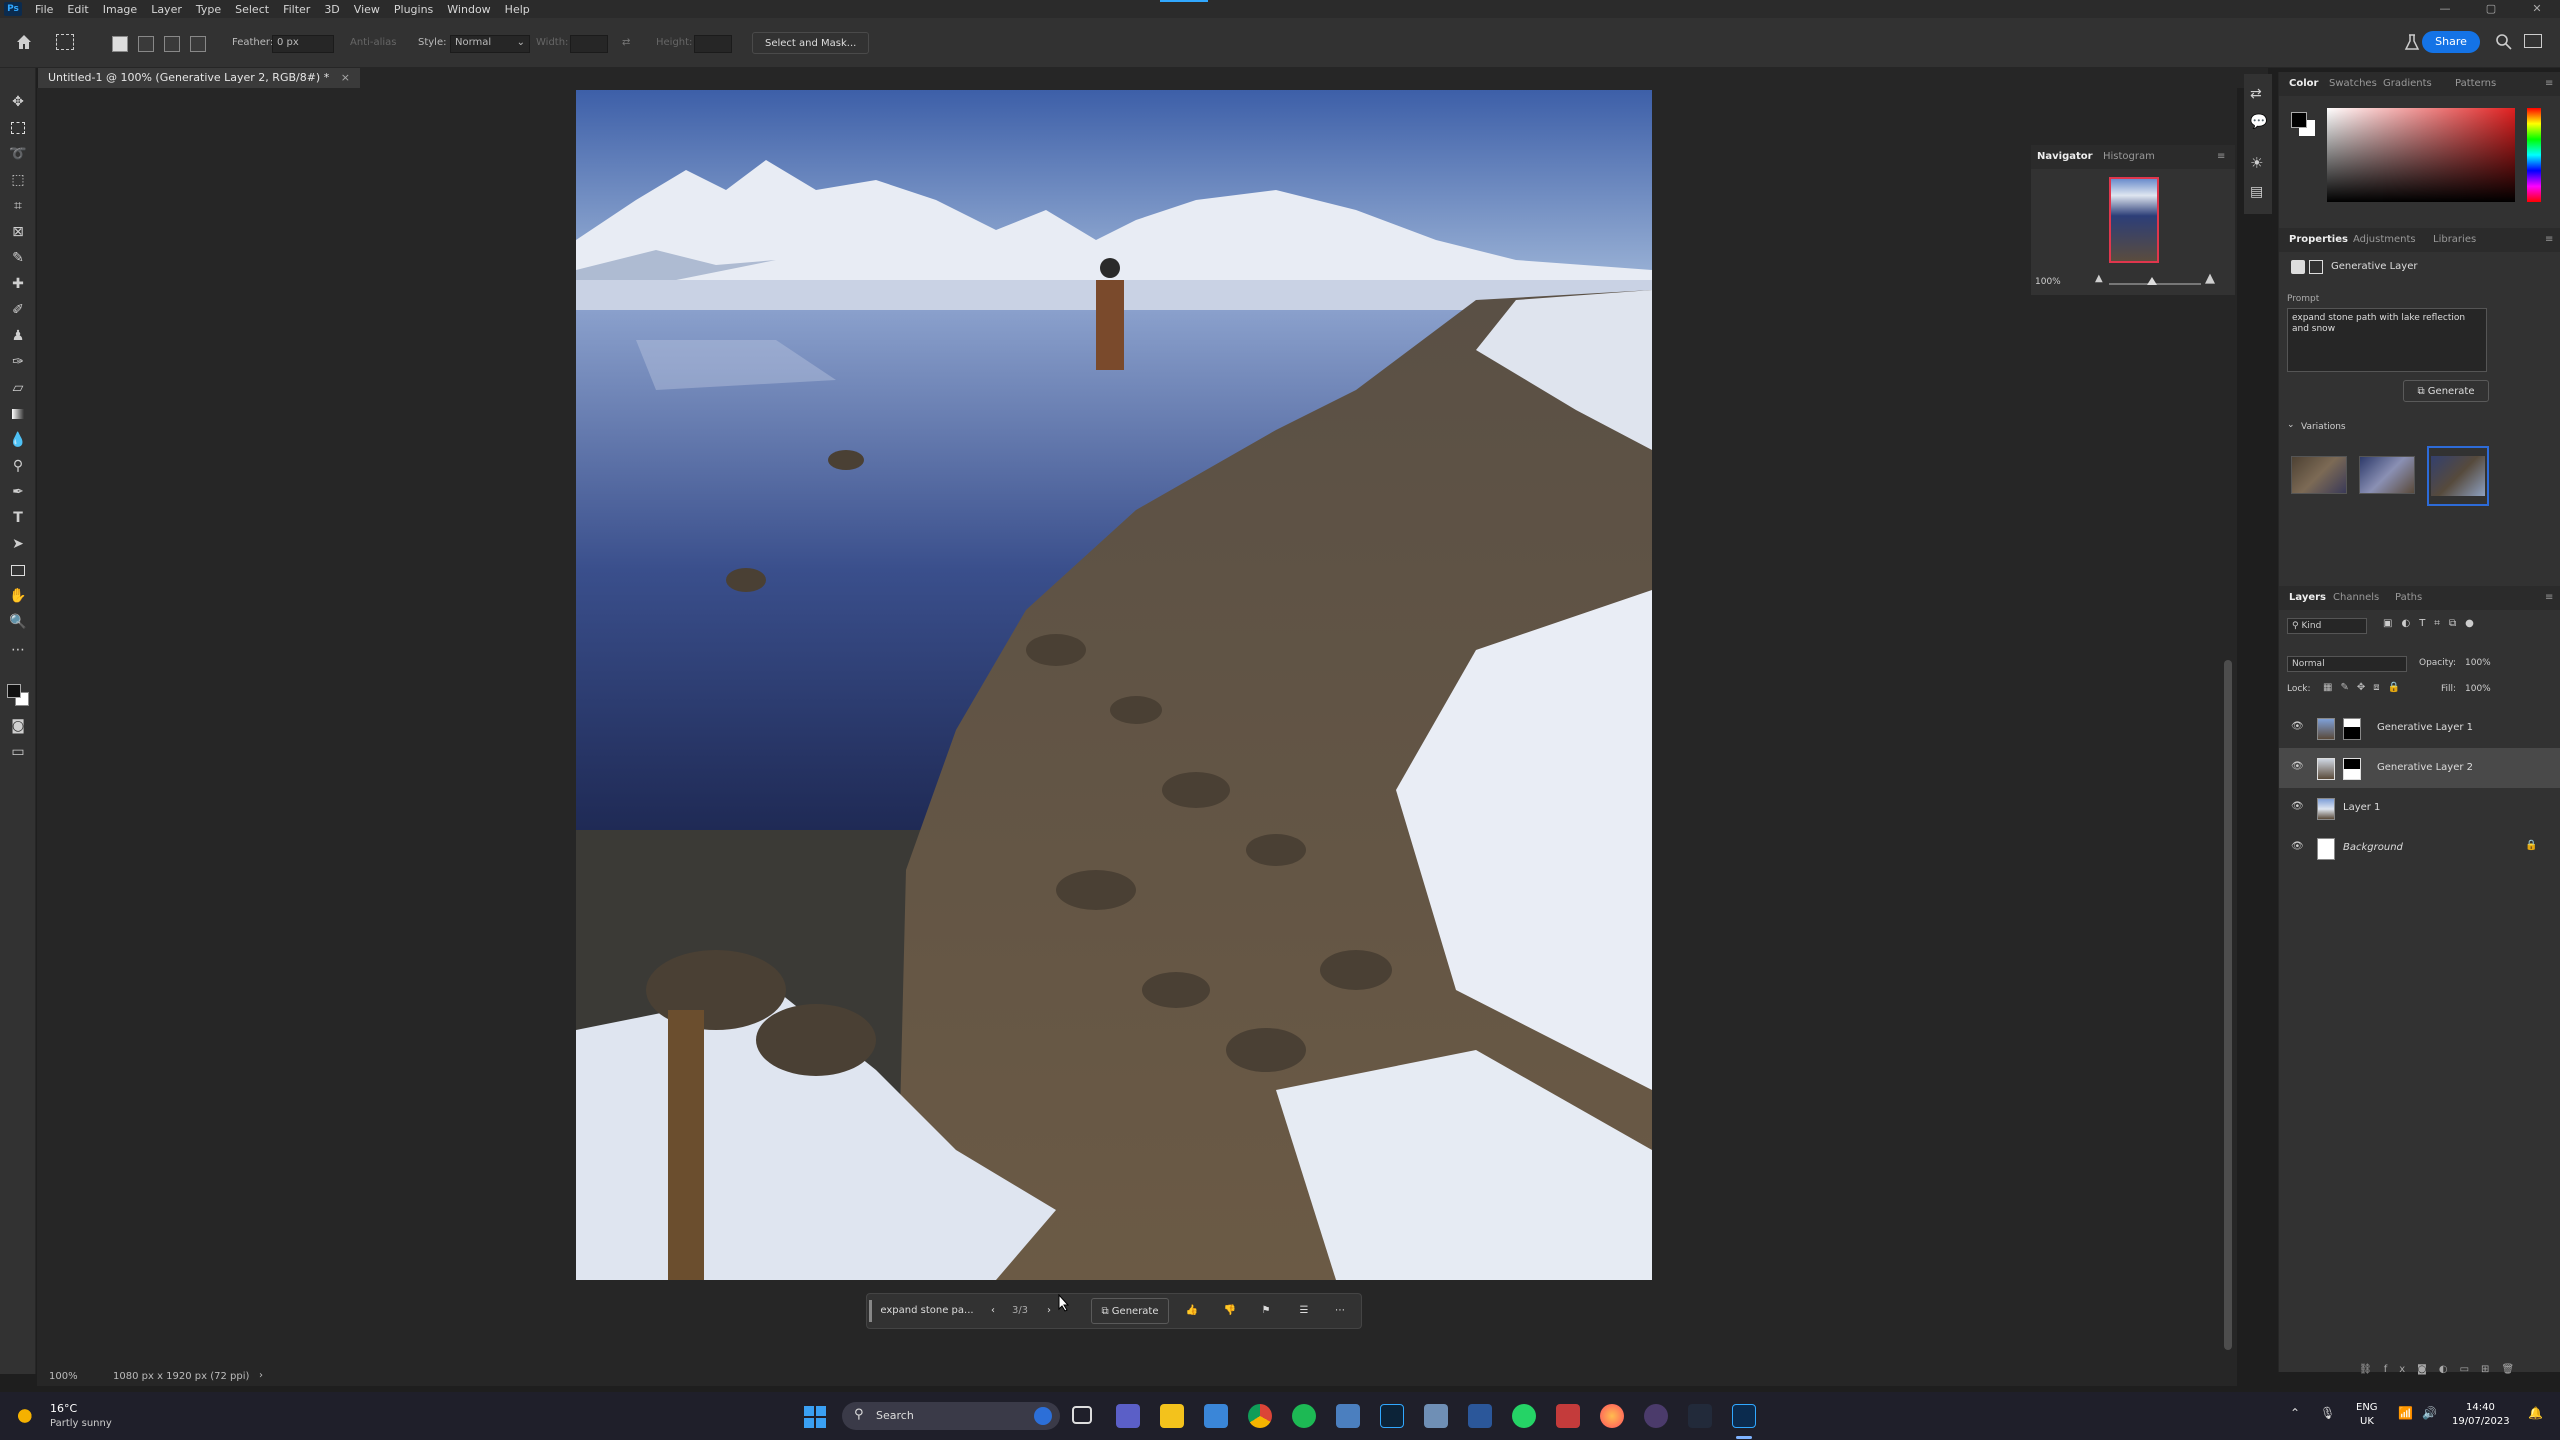  I want to click on maximize-button: ▢, so click(2491, 9).